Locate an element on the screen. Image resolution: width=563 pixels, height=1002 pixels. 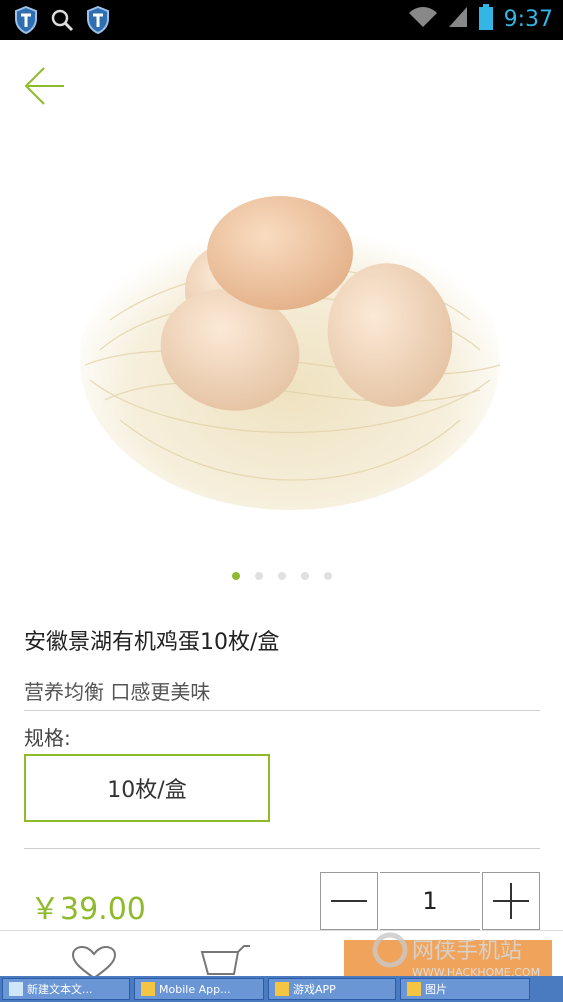
taskbar-item: 图片 is located at coordinates (465, 989).